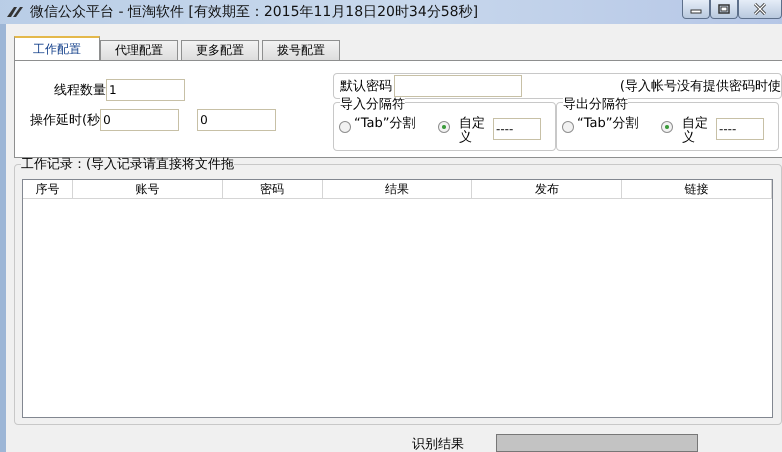 Image resolution: width=782 pixels, height=452 pixels. I want to click on input-field, so click(458, 86).